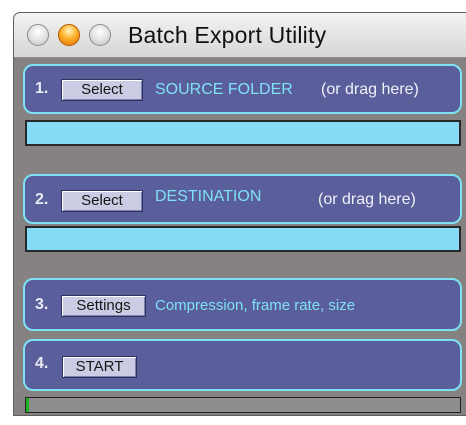 The width and height of the screenshot is (466, 425). I want to click on step-number: 2., so click(42, 199).